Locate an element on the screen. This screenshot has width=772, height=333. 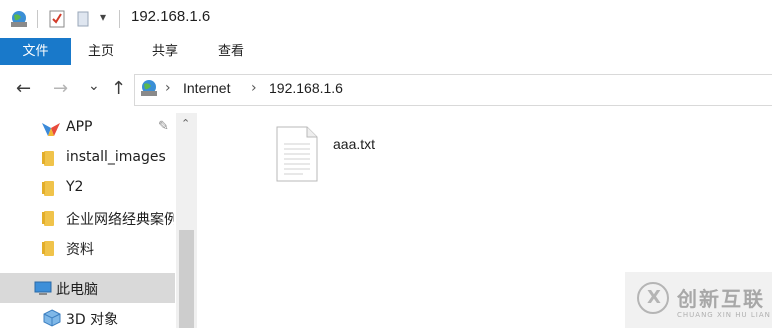
sidebar-item-label: 资料 is located at coordinates (80, 250).